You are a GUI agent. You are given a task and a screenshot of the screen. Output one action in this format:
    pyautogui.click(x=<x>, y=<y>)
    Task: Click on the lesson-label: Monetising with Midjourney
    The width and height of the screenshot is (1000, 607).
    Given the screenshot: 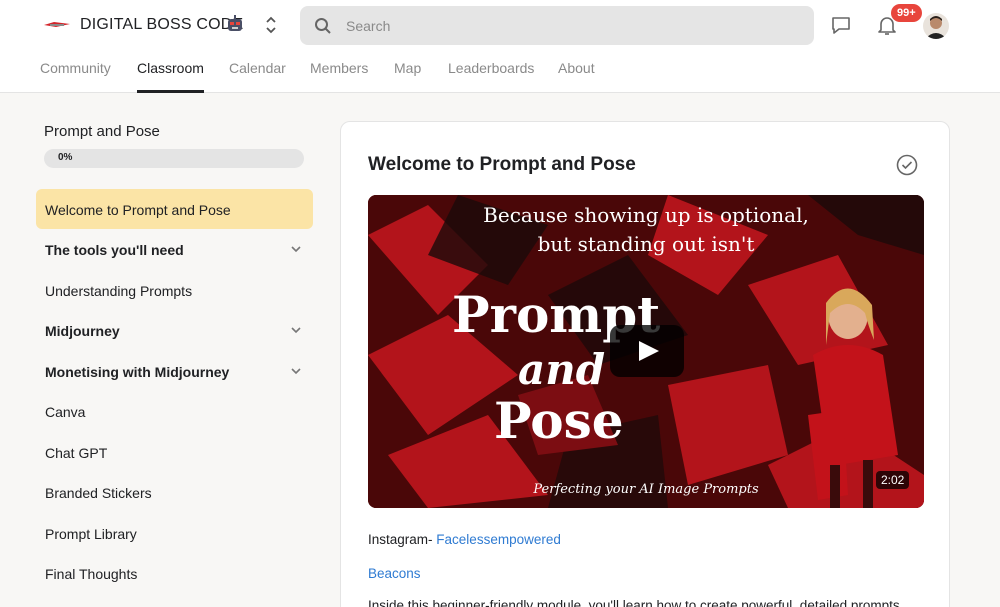 What is the action you would take?
    pyautogui.click(x=137, y=372)
    